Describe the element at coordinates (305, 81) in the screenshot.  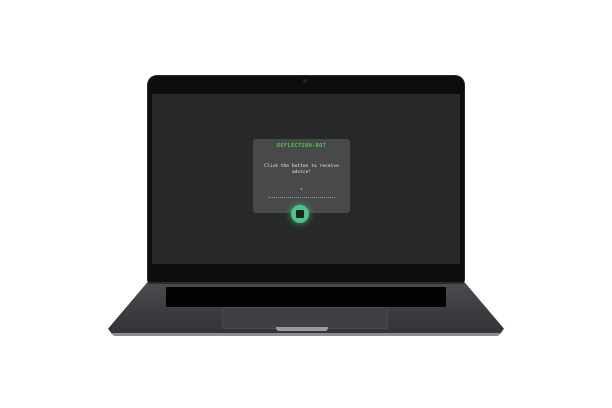
I see `camera-icon` at that location.